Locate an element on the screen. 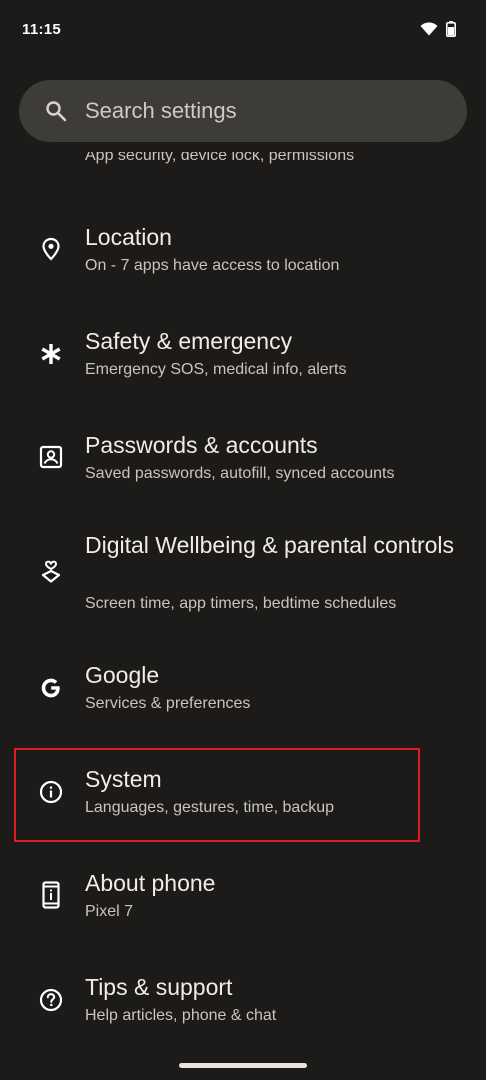 The height and width of the screenshot is (1080, 486). search-icon is located at coordinates (56, 113).